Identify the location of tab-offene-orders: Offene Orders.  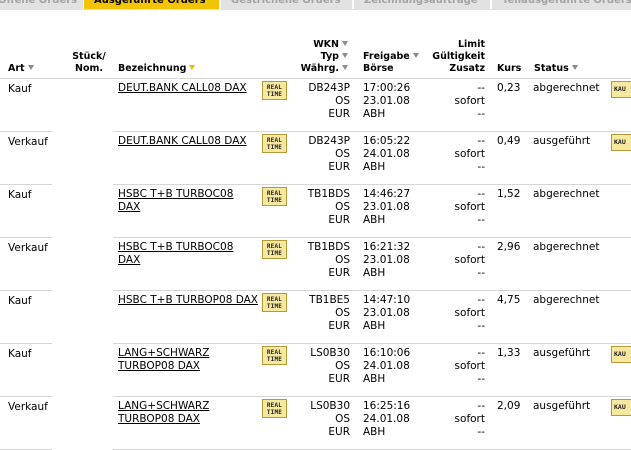
(42, 4).